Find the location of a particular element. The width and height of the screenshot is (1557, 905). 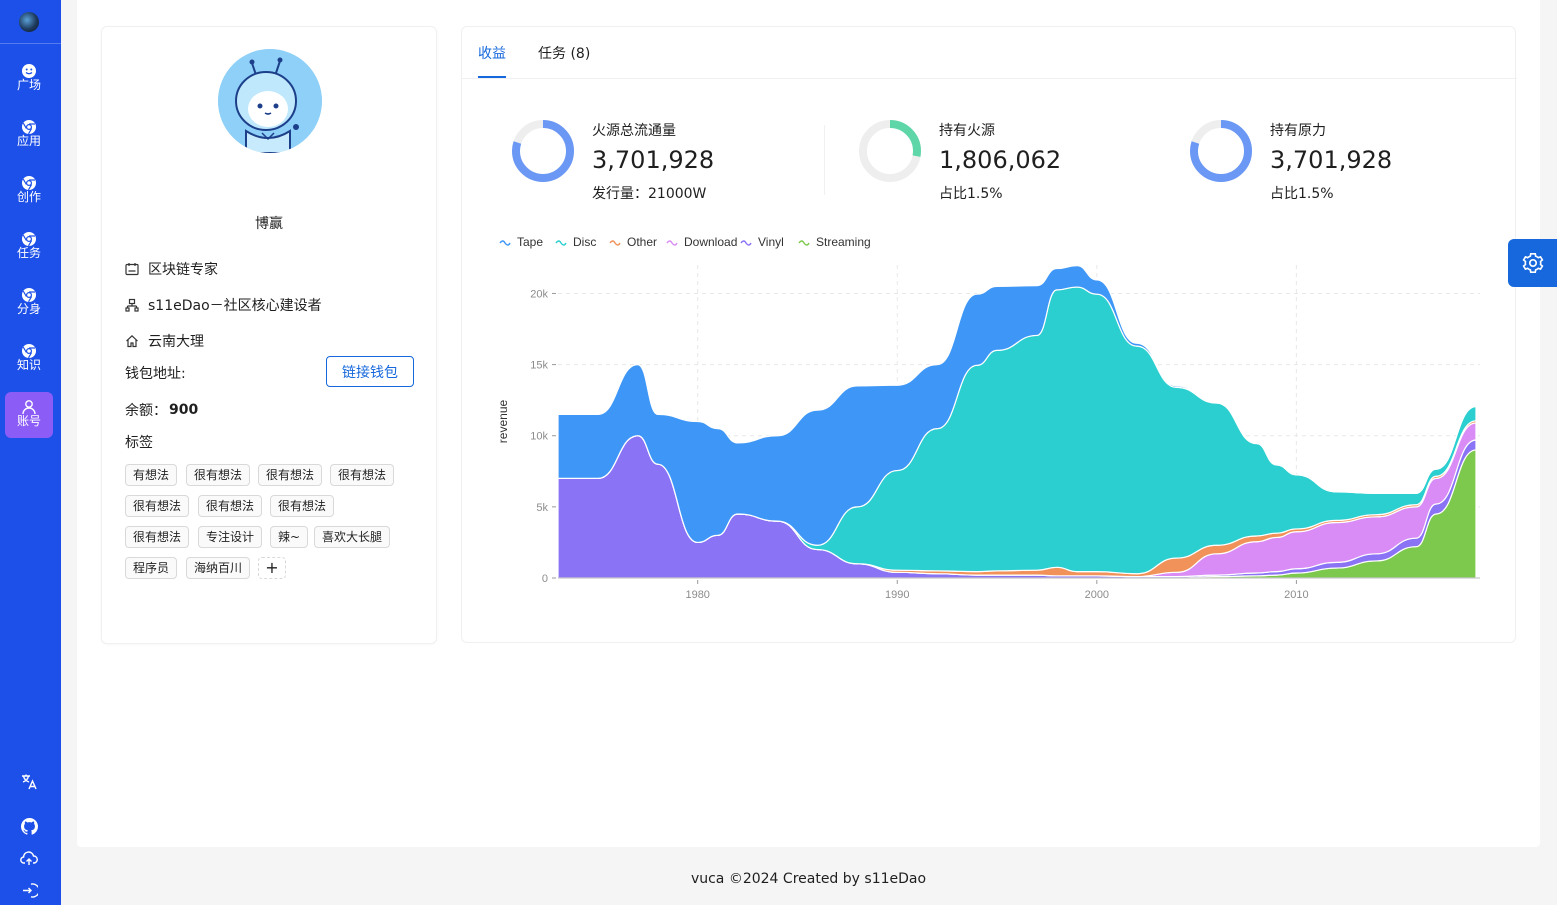

id-card-icon is located at coordinates (133, 269).